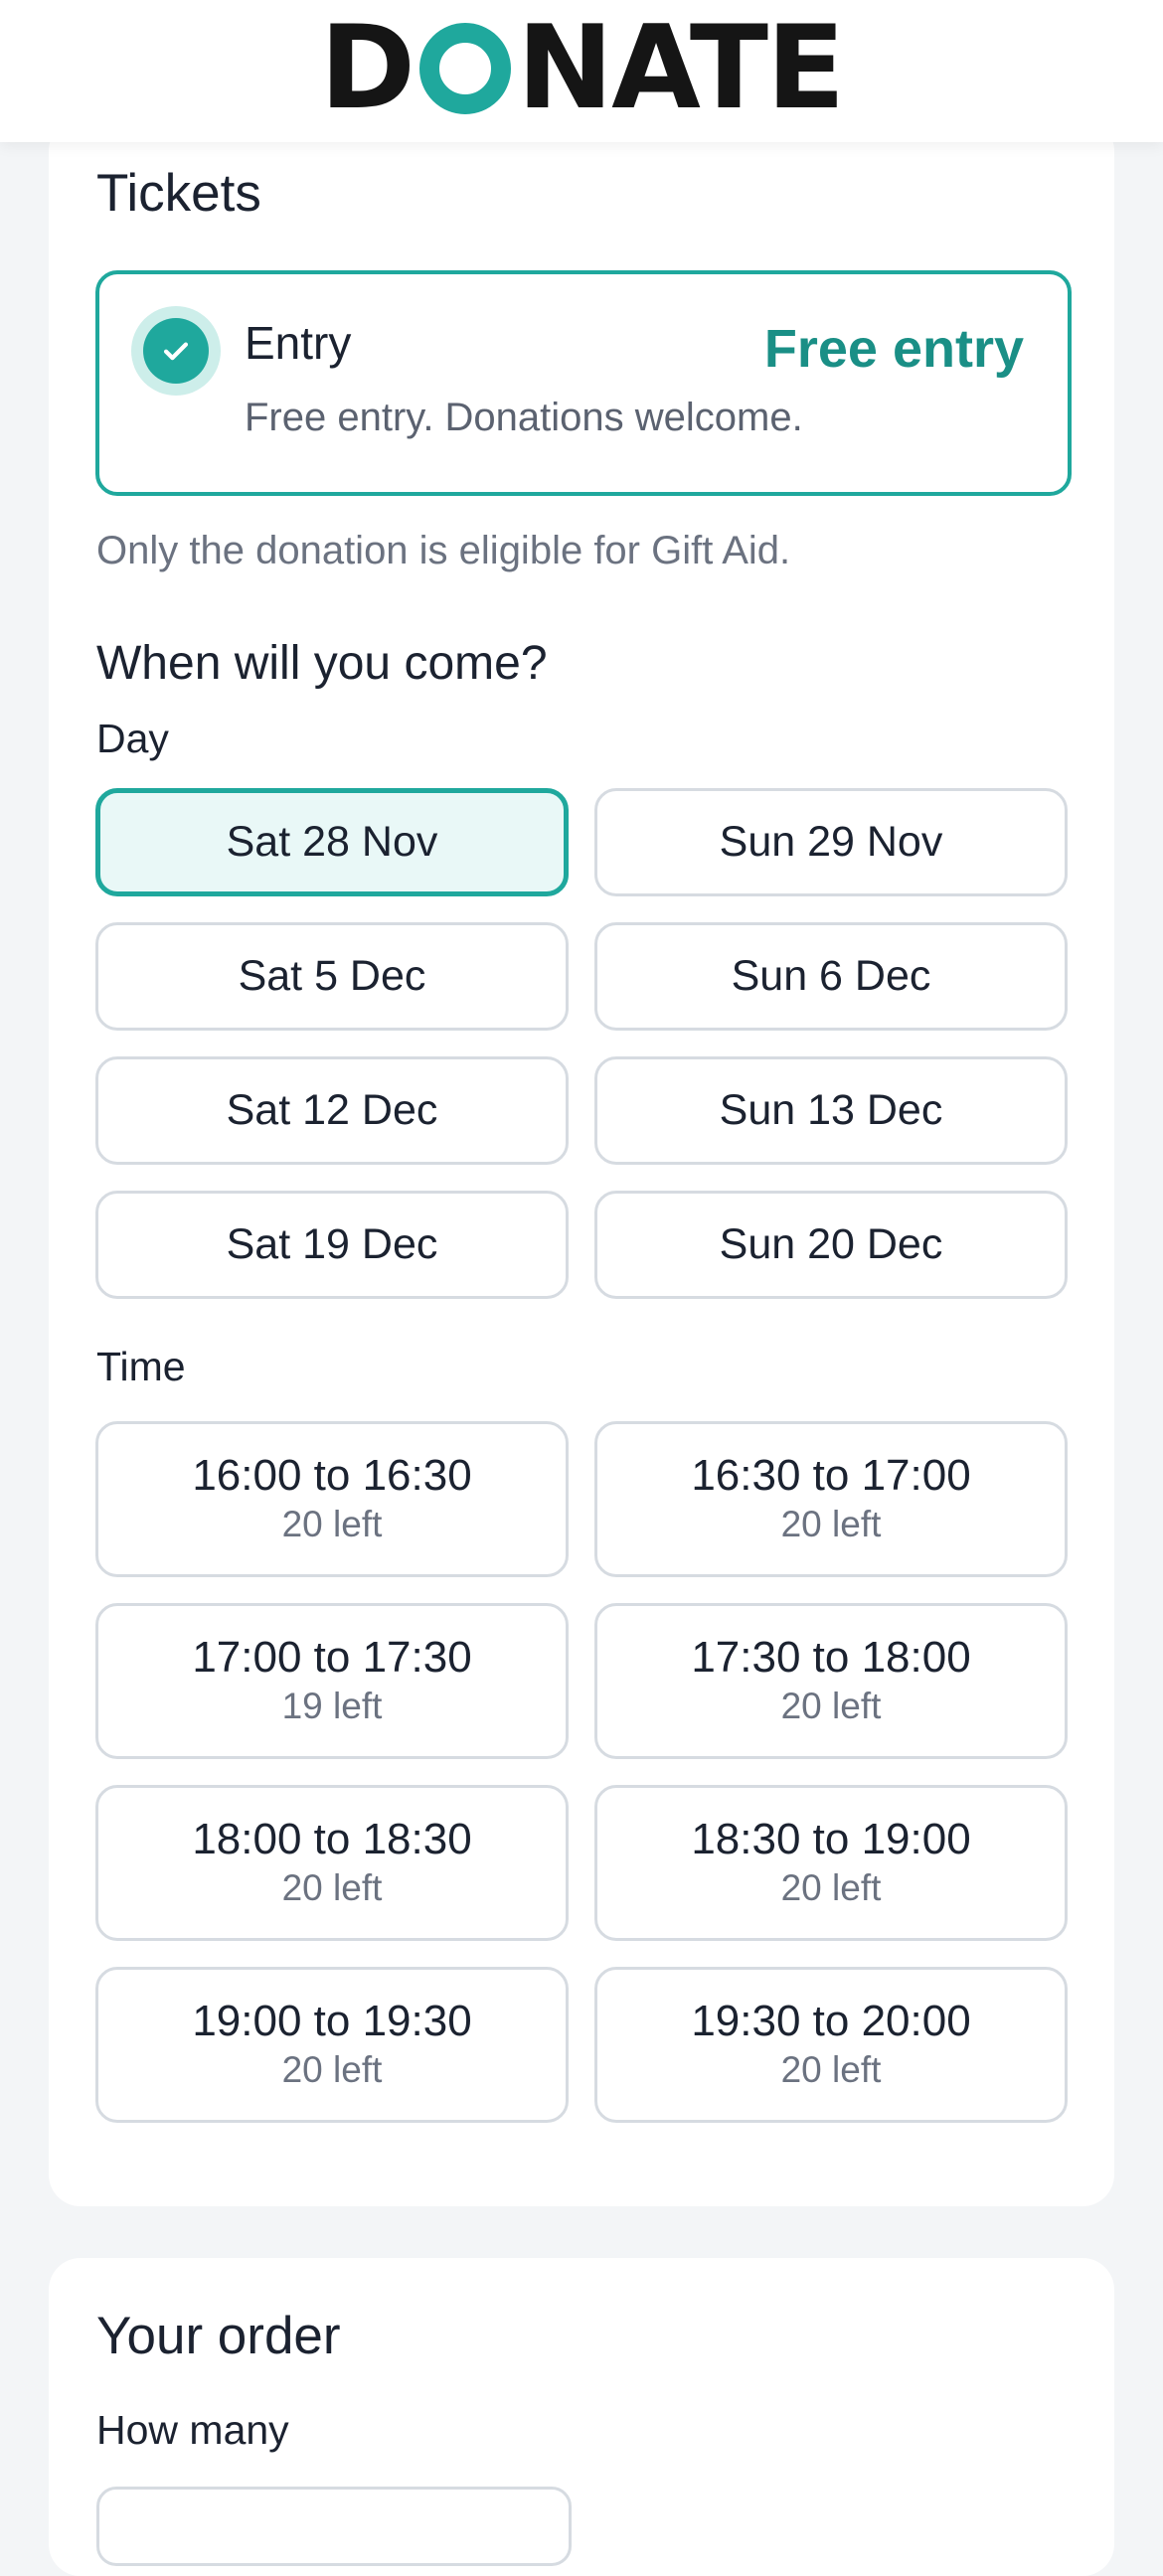  I want to click on slot-availability: 19 left, so click(332, 1705).